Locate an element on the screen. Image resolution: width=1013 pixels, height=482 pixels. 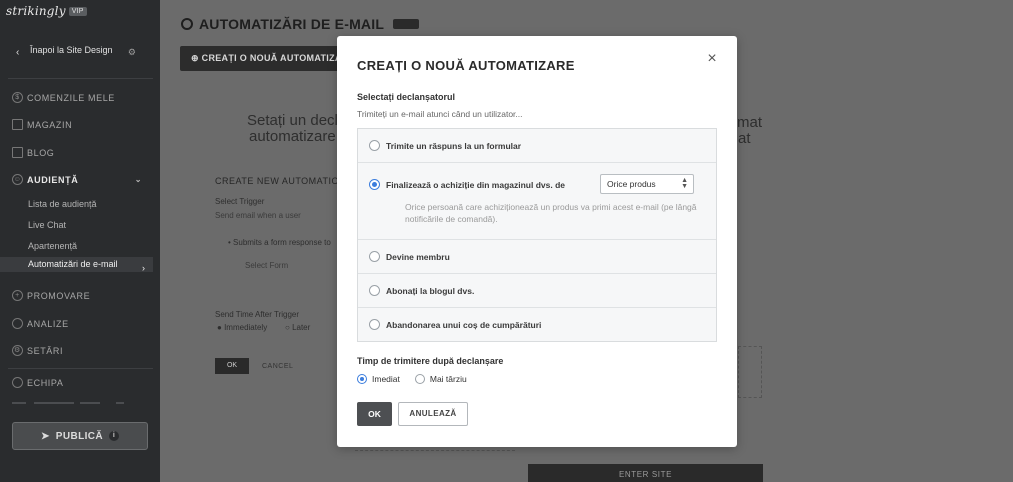
blog-icon is located at coordinates (17, 152).